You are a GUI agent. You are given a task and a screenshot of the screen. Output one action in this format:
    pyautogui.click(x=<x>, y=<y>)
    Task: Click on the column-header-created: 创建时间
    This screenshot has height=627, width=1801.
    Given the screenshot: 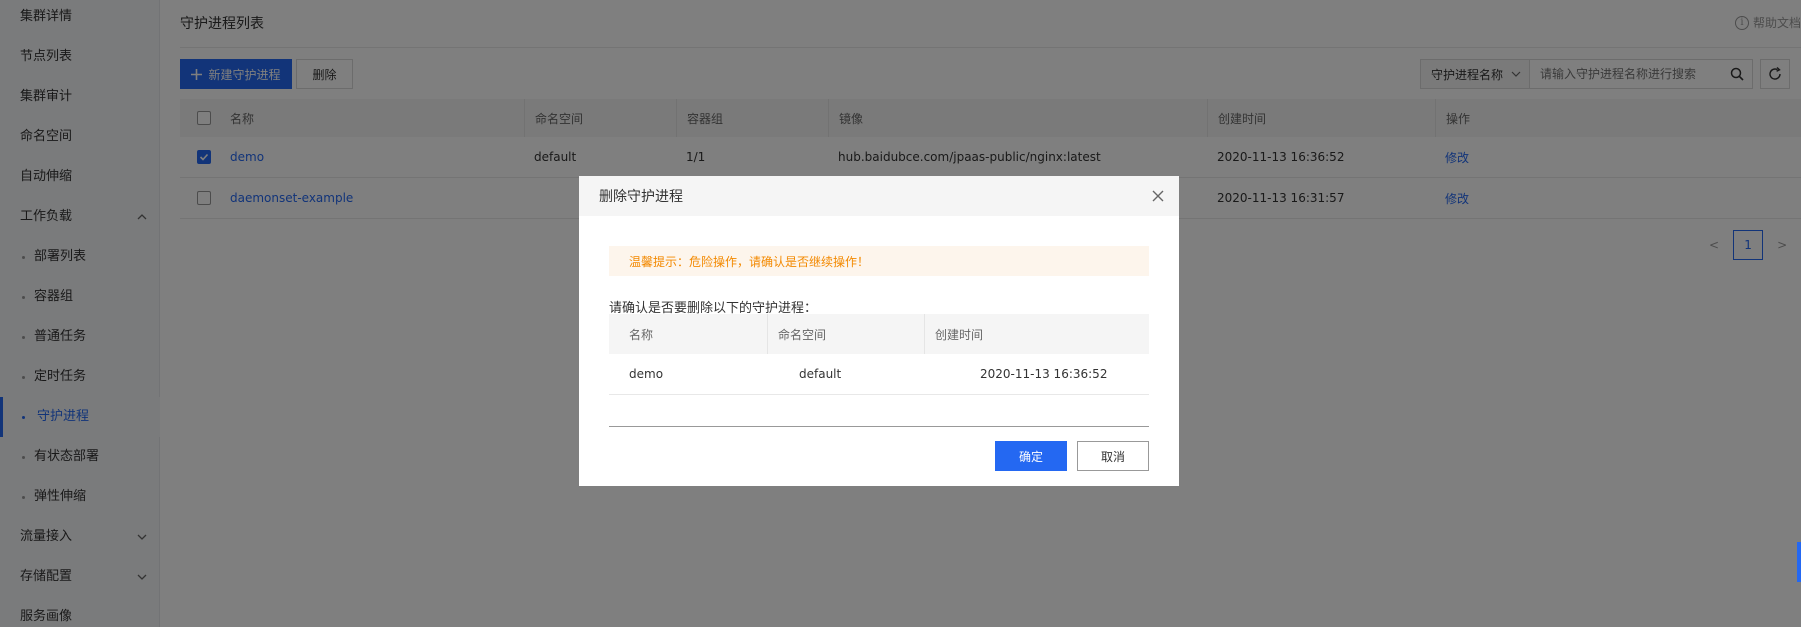 What is the action you would take?
    pyautogui.click(x=953, y=334)
    